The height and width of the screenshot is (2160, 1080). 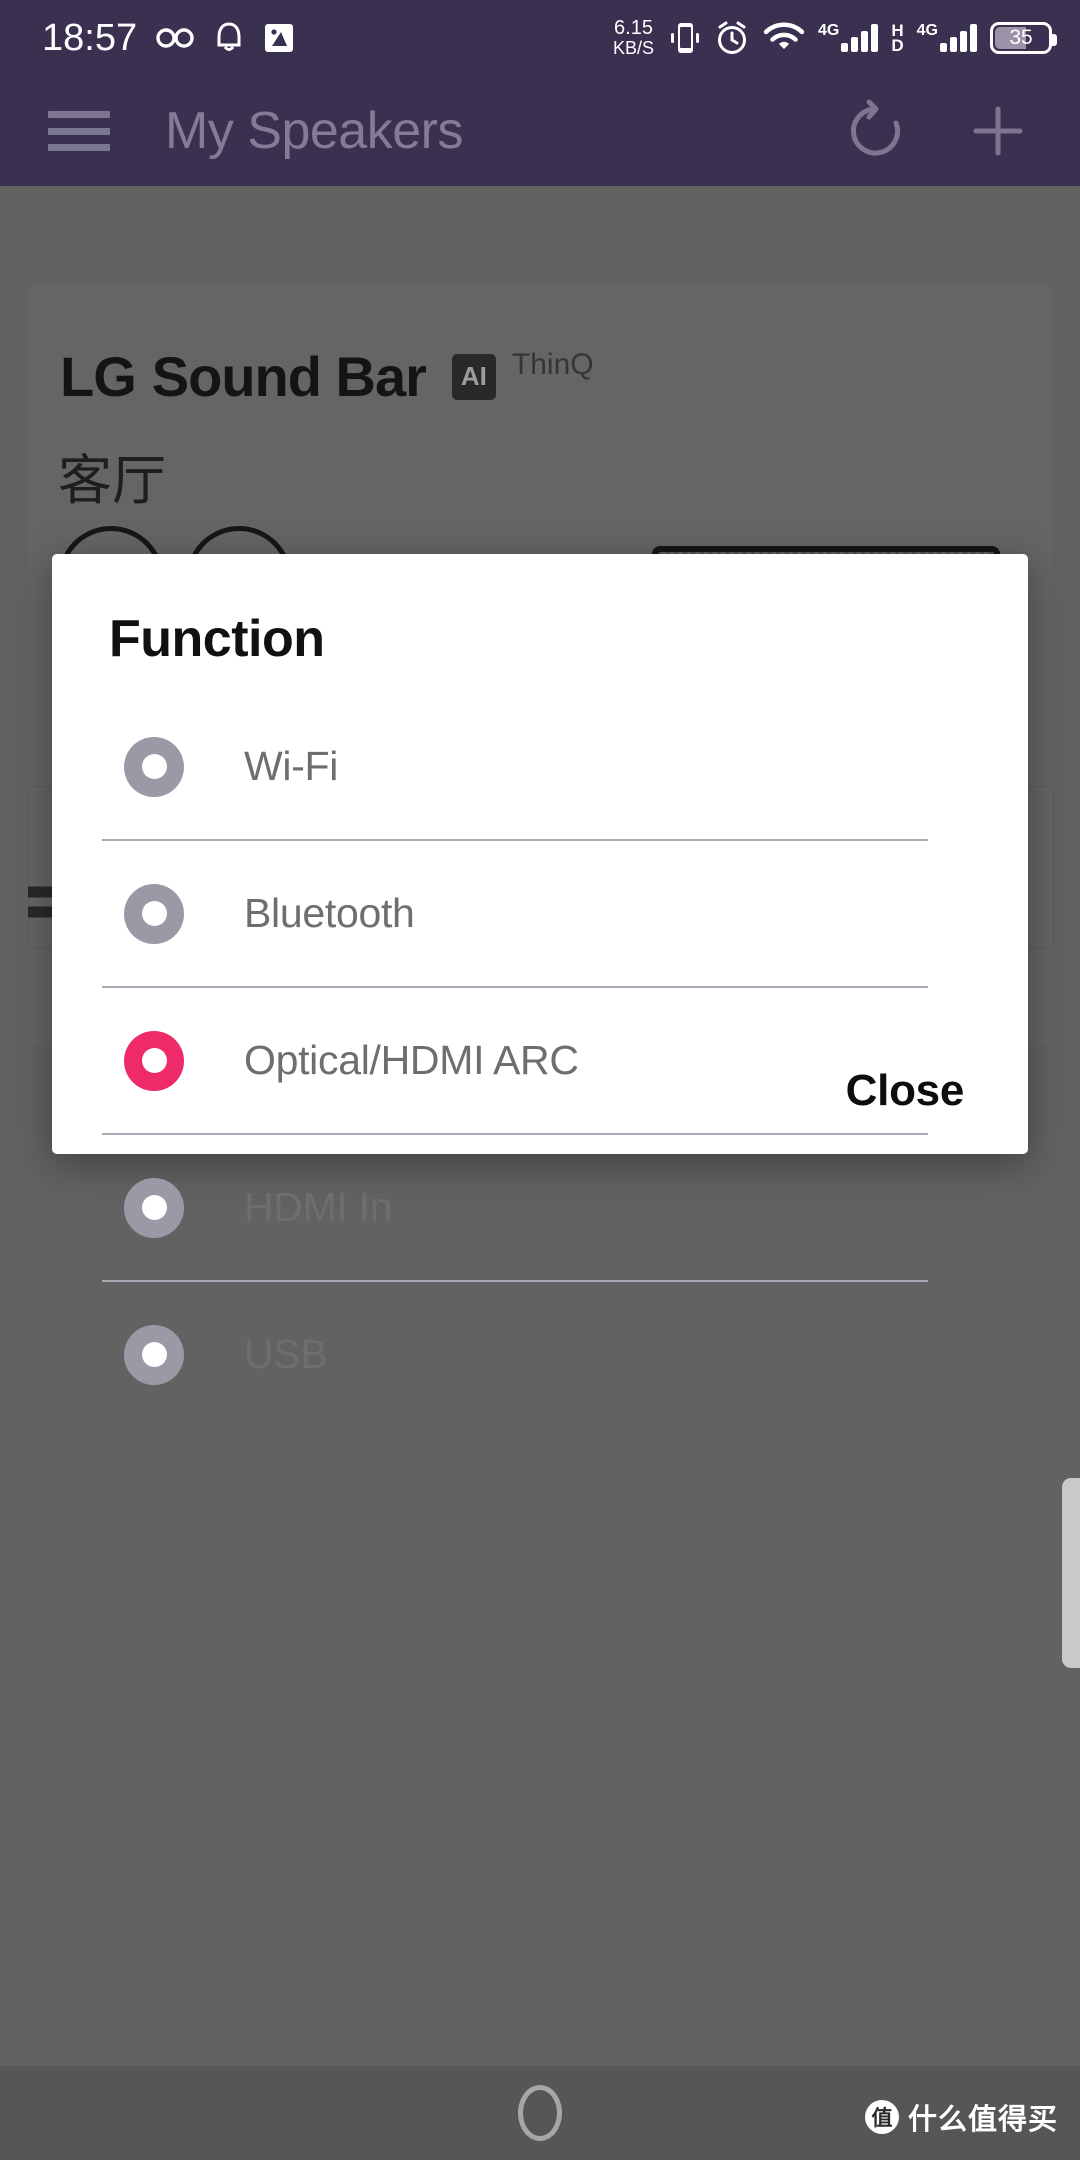 What do you see at coordinates (515, 766) in the screenshot?
I see `option-row-wifi: Wi-Fi` at bounding box center [515, 766].